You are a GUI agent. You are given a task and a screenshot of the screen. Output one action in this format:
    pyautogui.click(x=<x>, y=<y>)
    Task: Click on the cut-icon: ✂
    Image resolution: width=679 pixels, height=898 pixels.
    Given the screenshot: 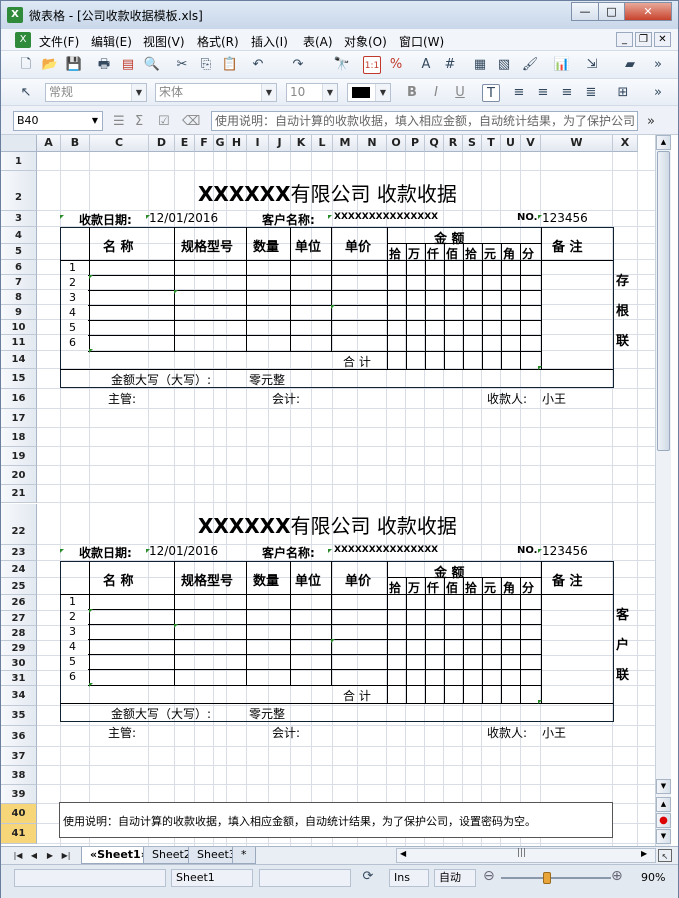 What is the action you would take?
    pyautogui.click(x=182, y=65)
    